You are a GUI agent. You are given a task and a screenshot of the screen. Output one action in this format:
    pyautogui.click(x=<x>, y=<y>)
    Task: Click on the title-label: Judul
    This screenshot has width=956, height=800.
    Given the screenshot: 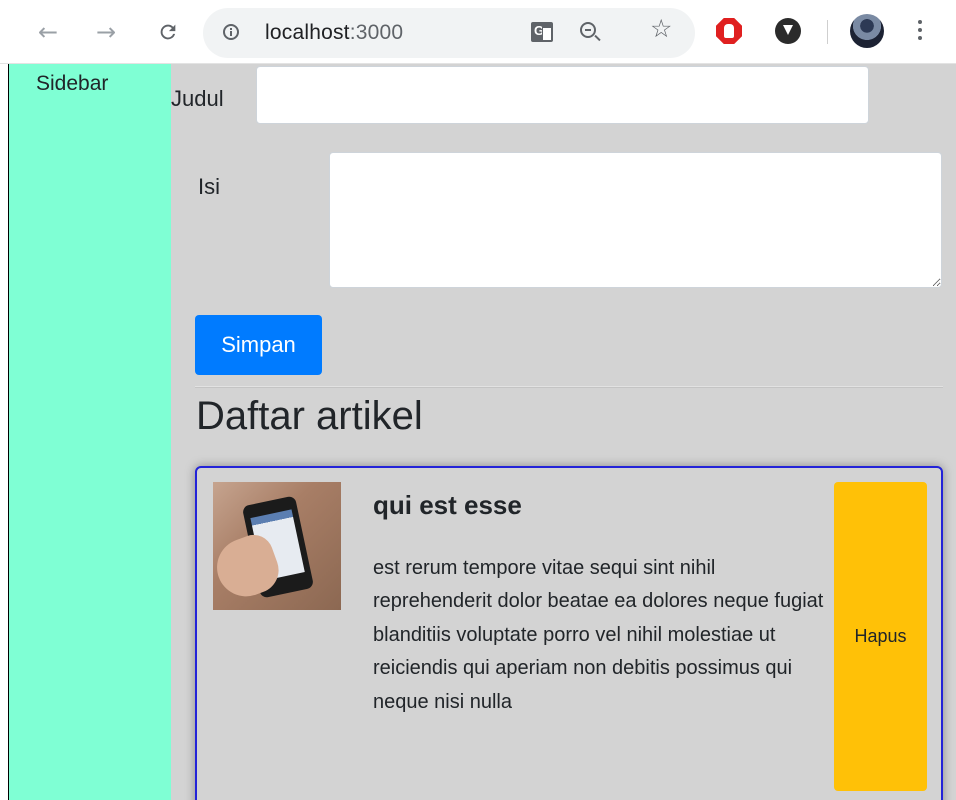 What is the action you would take?
    pyautogui.click(x=197, y=98)
    